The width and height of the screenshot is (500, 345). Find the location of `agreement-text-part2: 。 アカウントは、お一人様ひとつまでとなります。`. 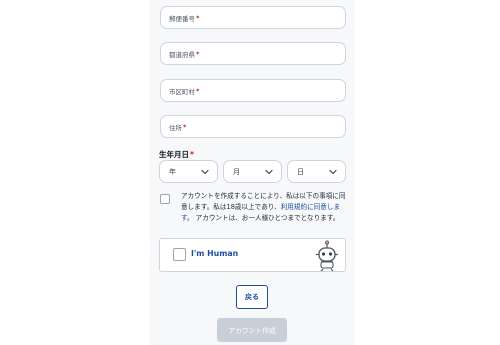

agreement-text-part2: 。 アカウントは、お一人様ひとつまでとなります。 is located at coordinates (263, 218).